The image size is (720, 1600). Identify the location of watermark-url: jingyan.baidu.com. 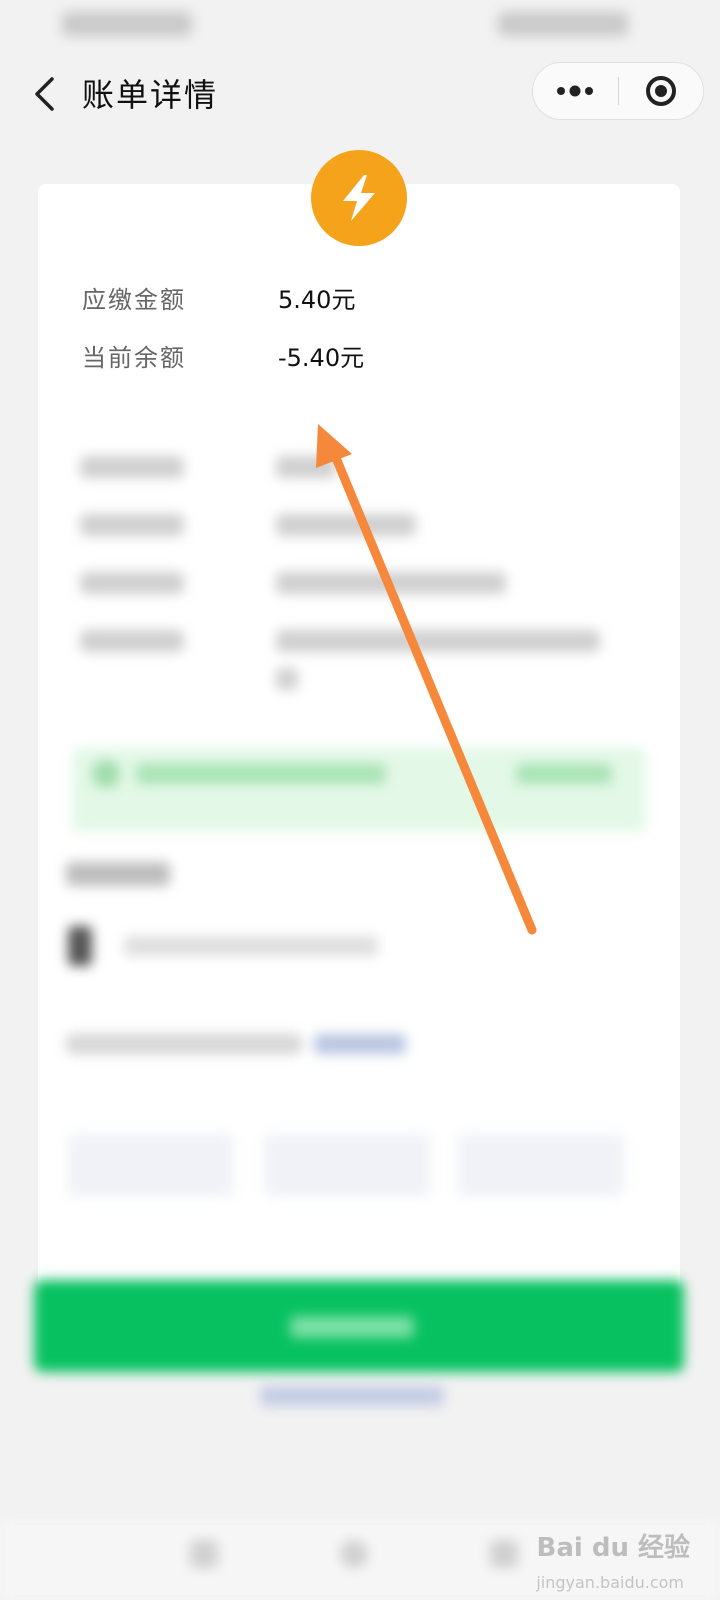
(610, 1582).